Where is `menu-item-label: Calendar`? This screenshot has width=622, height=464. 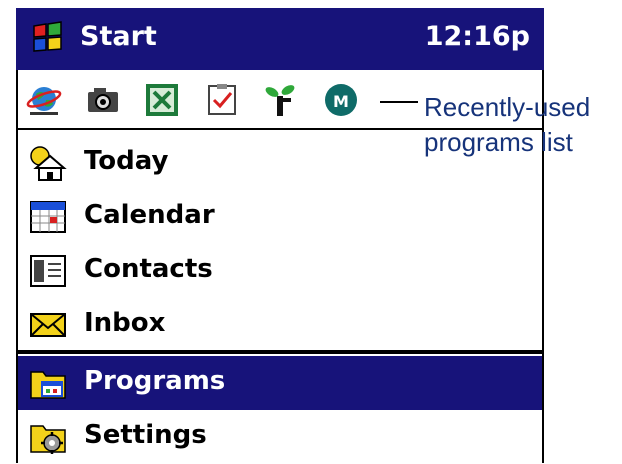
menu-item-label: Calendar is located at coordinates (149, 215).